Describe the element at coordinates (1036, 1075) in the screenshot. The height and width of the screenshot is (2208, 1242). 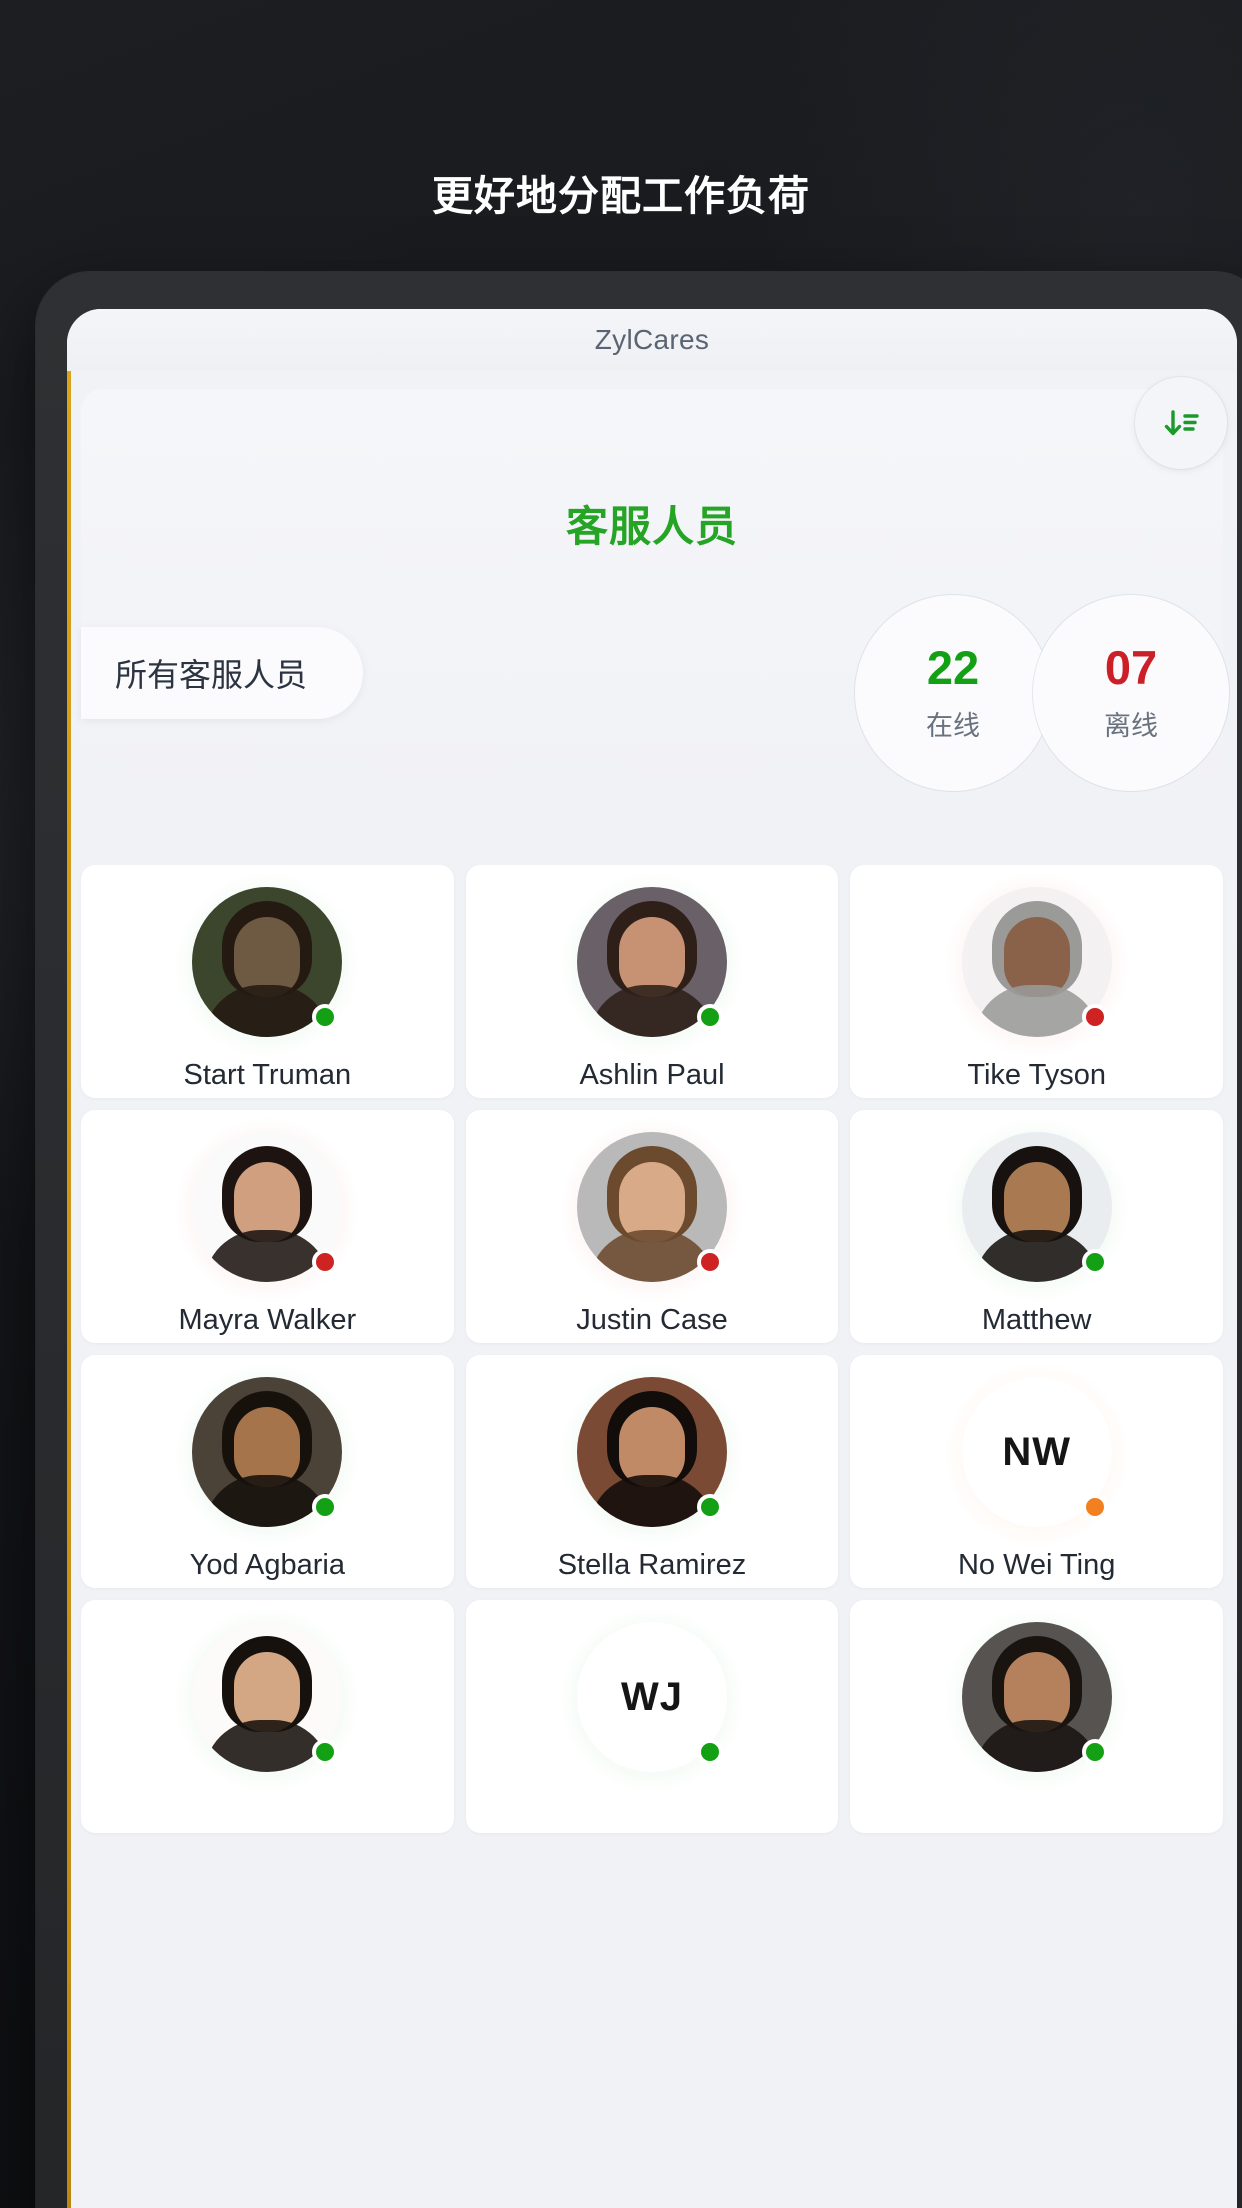
I see `agent-name: Tike Tyson` at that location.